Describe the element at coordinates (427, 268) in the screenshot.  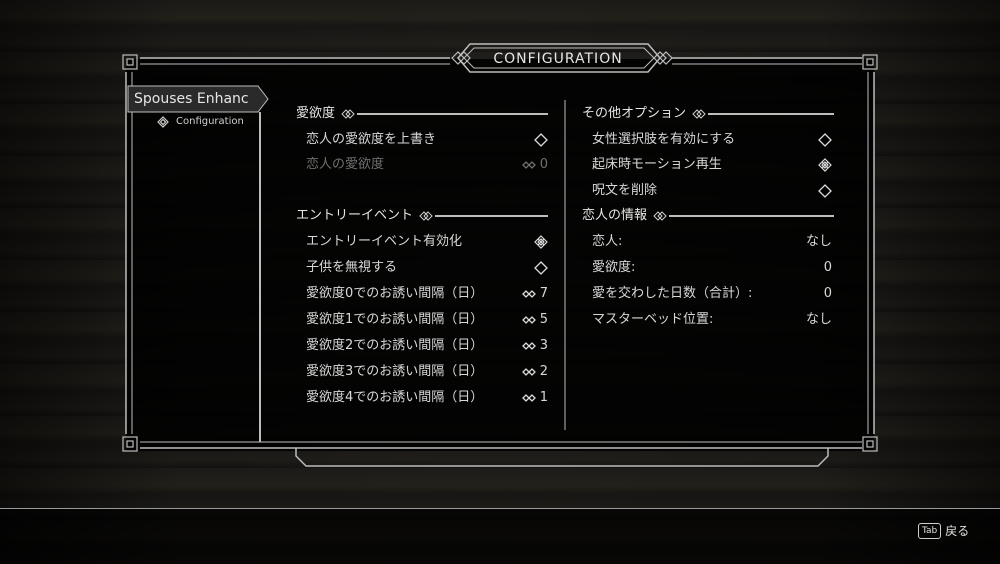
I see `option-ignore-children: 子供を無視する` at that location.